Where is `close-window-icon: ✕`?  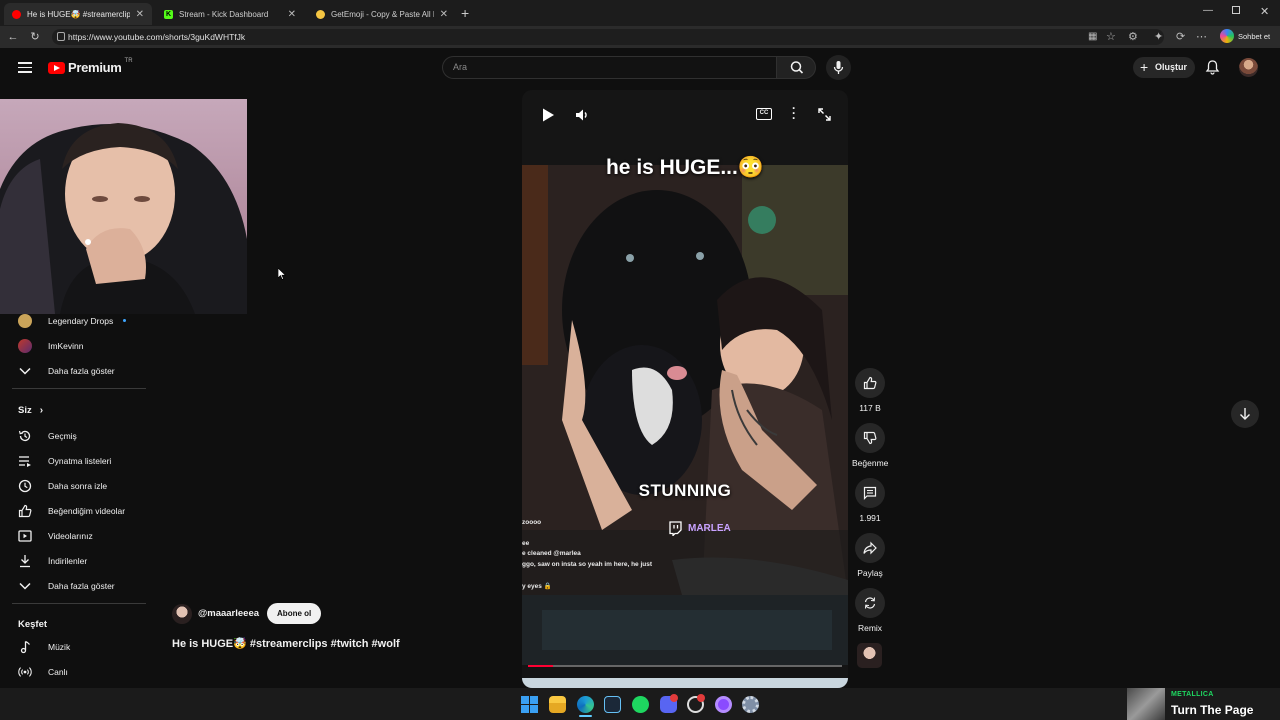 close-window-icon: ✕ is located at coordinates (1264, 11).